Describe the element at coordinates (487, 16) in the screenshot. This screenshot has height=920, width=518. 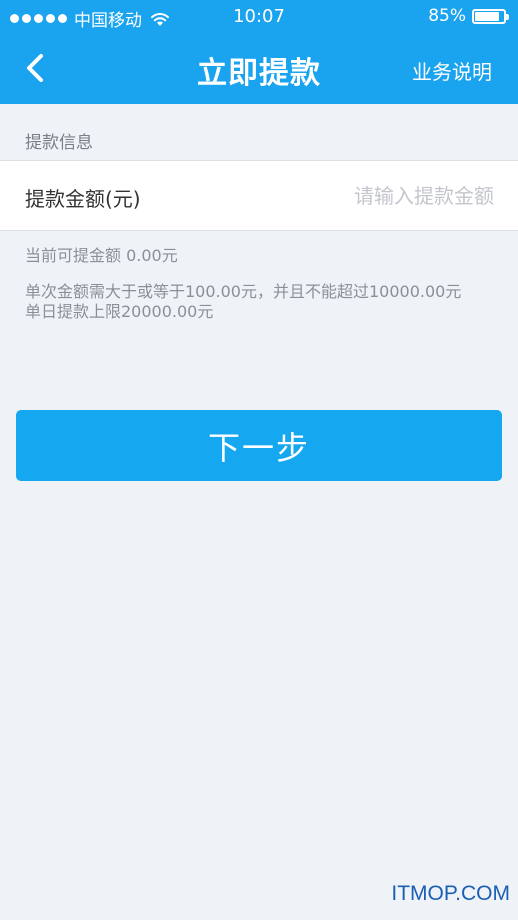
I see `battery-fill` at that location.